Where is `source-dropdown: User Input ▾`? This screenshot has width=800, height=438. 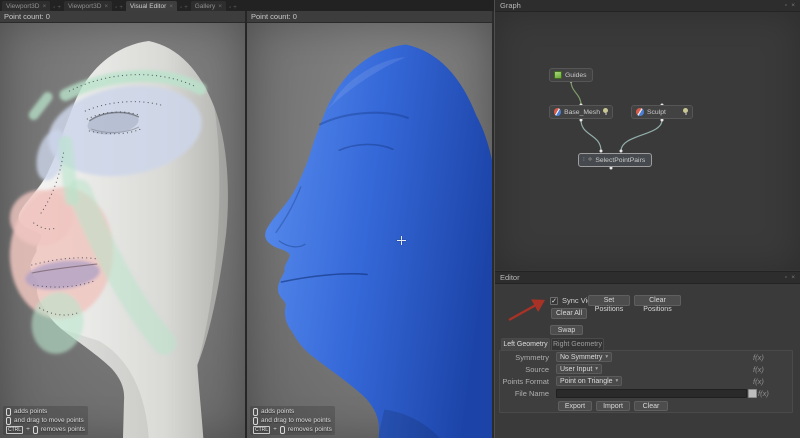
source-dropdown: User Input ▾ is located at coordinates (579, 369).